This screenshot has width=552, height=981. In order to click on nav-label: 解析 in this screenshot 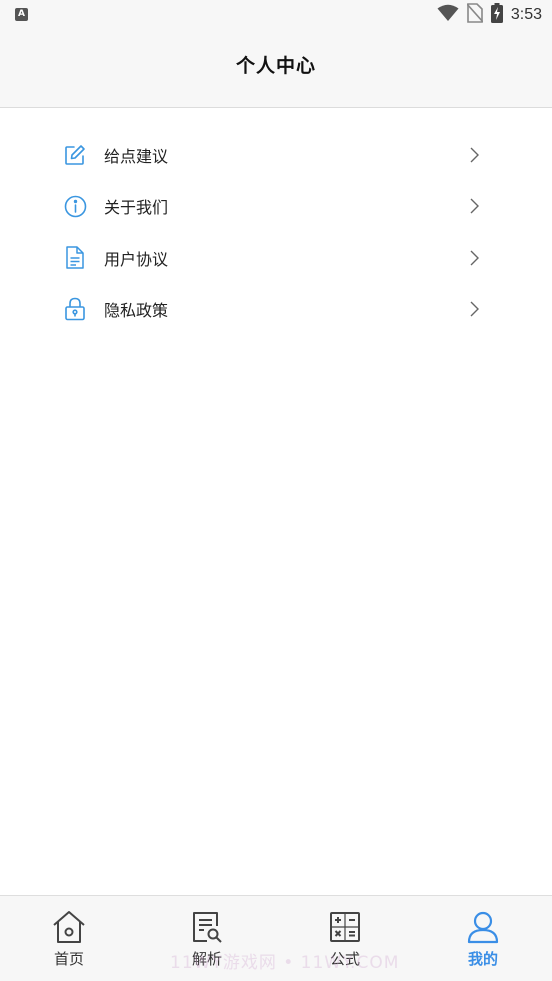, I will do `click(206, 959)`.